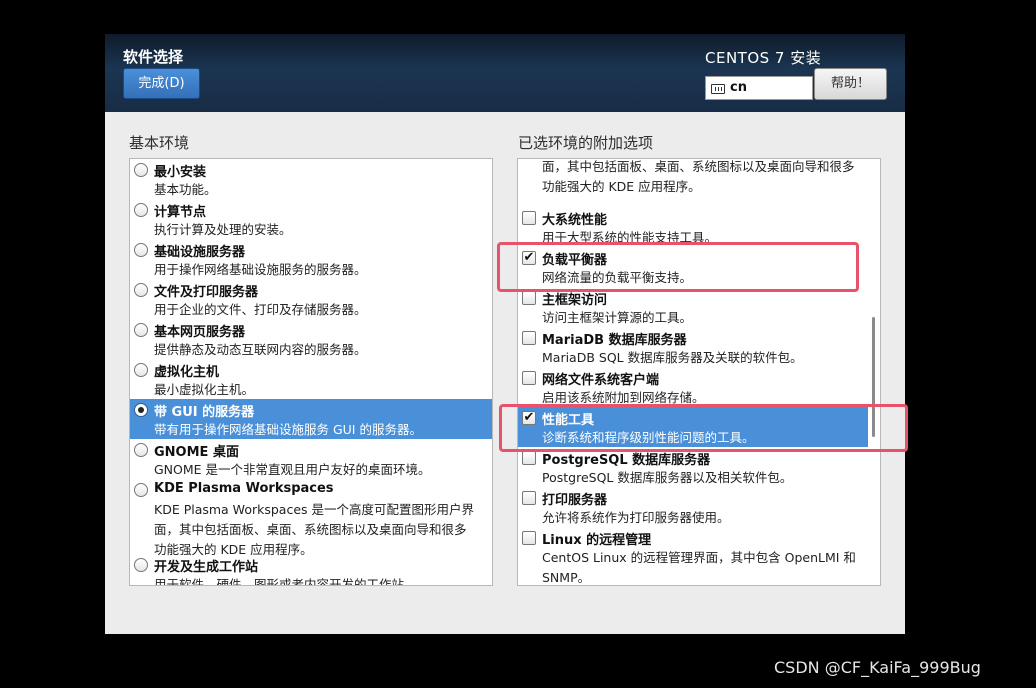 This screenshot has width=1036, height=688. Describe the element at coordinates (244, 488) in the screenshot. I see `env-option-title: KDE Plasma Workspaces` at that location.